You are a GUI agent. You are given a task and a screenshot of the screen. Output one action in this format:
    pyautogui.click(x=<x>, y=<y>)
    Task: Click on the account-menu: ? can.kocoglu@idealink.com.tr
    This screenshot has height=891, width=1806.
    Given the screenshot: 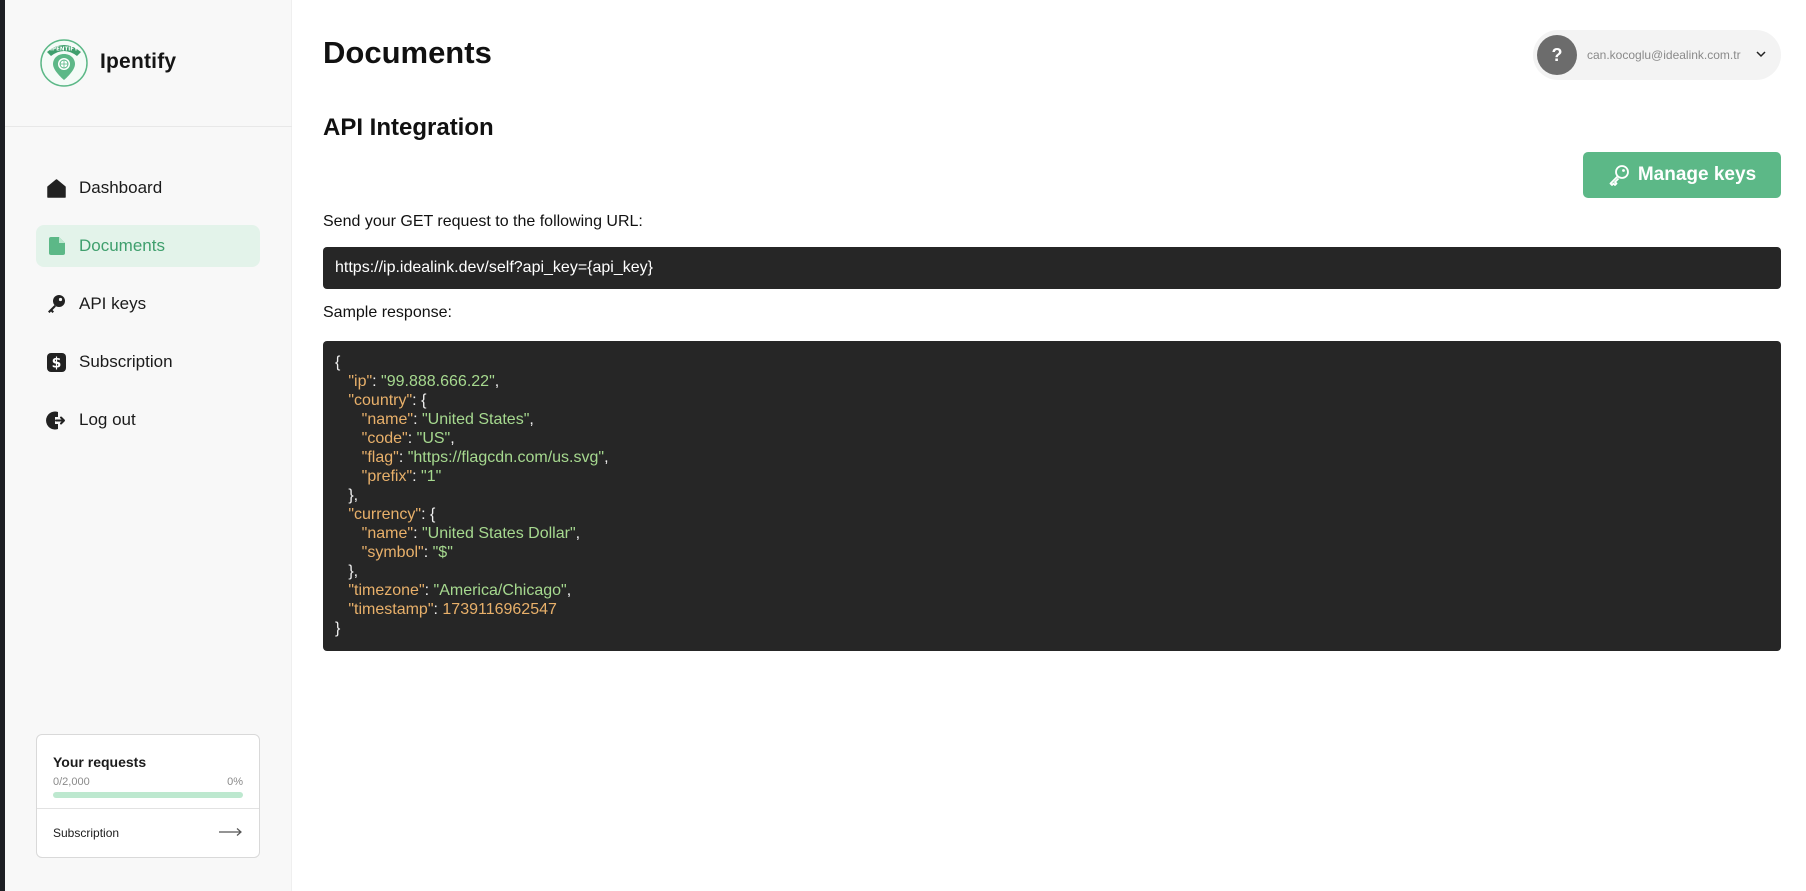 What is the action you would take?
    pyautogui.click(x=1657, y=55)
    